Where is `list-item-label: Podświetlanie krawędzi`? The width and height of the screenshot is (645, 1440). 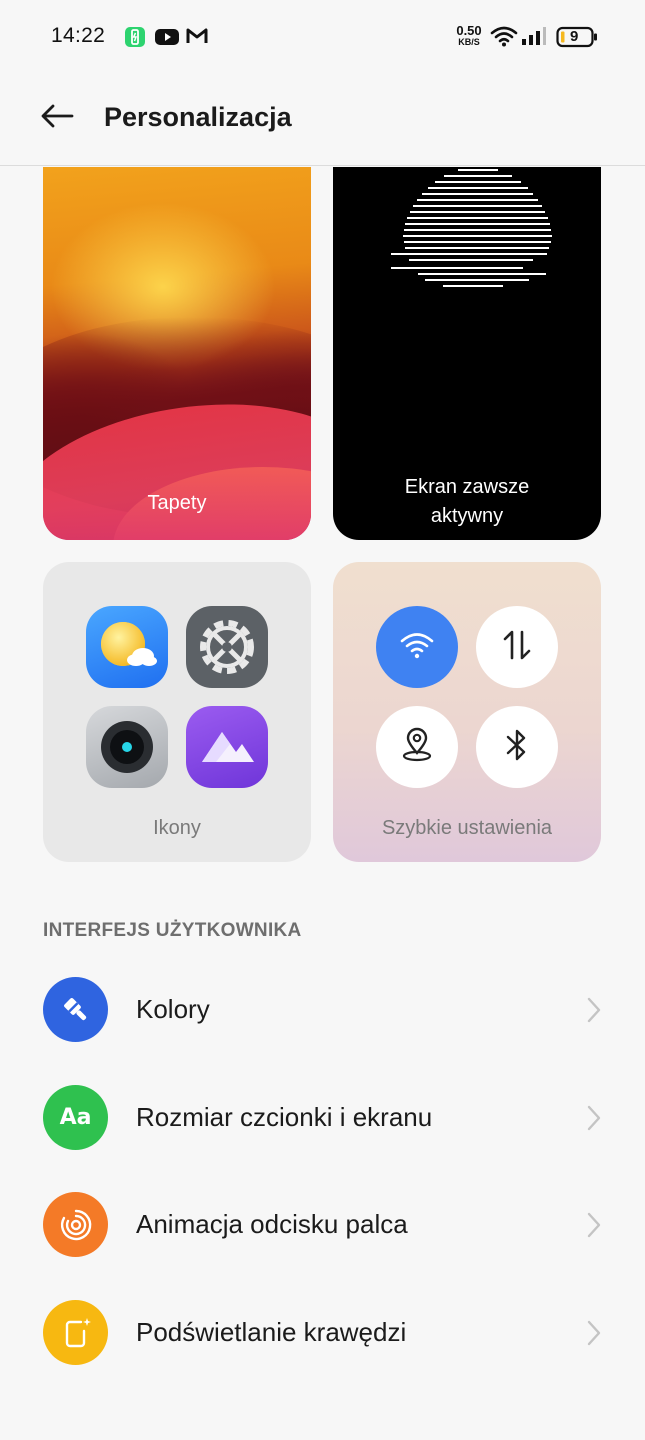 list-item-label: Podświetlanie krawędzi is located at coordinates (271, 1332).